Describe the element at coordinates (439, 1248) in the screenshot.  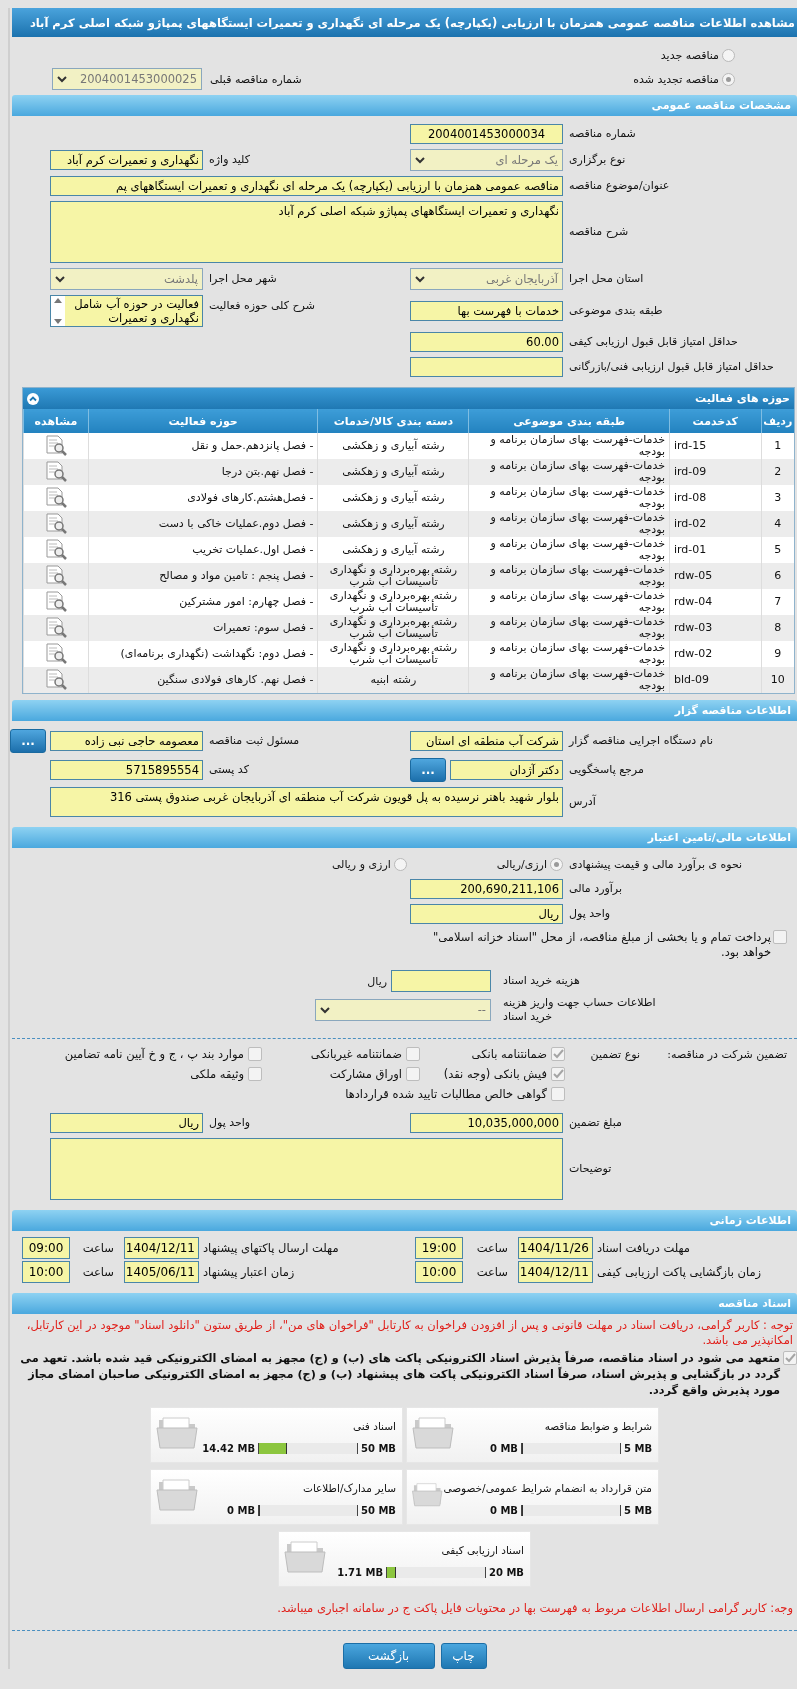
I see `time-field: 19:00` at that location.